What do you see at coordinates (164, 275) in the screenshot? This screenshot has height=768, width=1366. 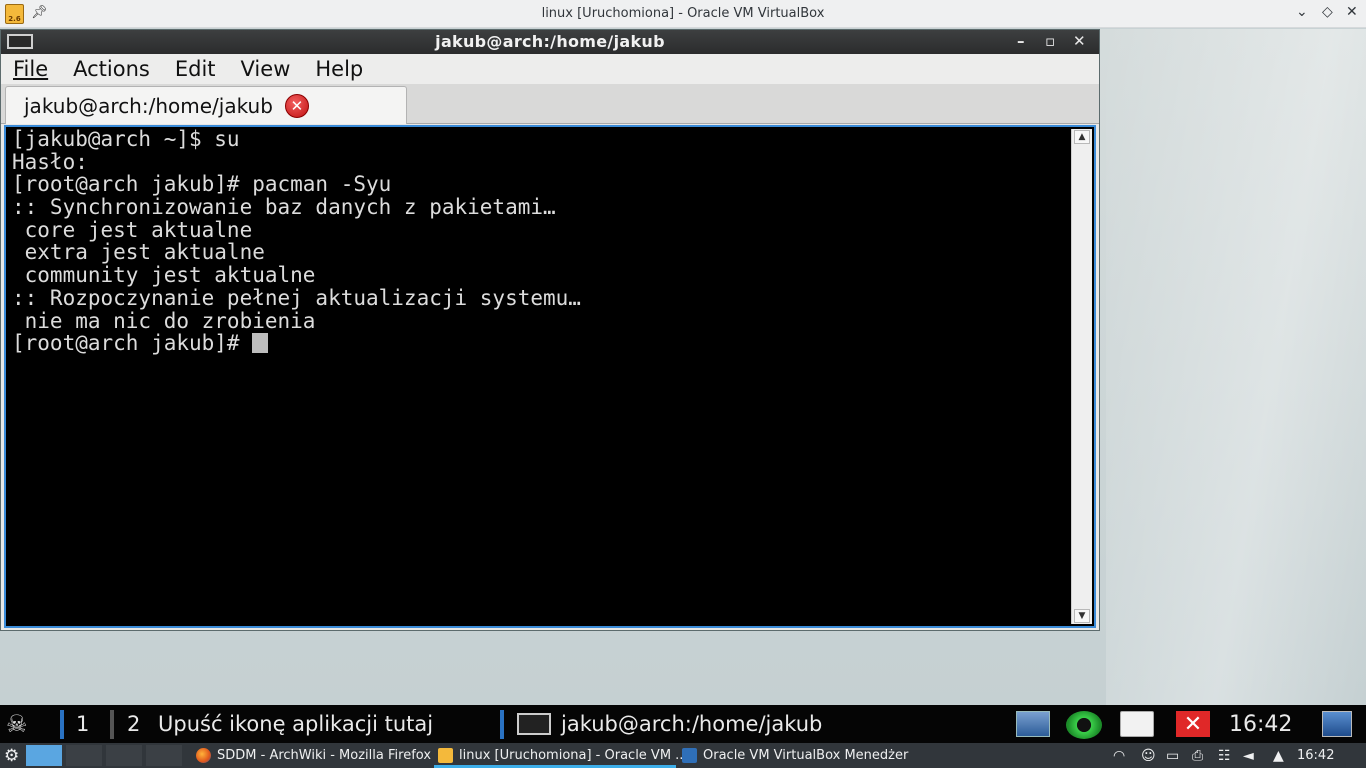 I see `terminal-line: community jest aktualne` at bounding box center [164, 275].